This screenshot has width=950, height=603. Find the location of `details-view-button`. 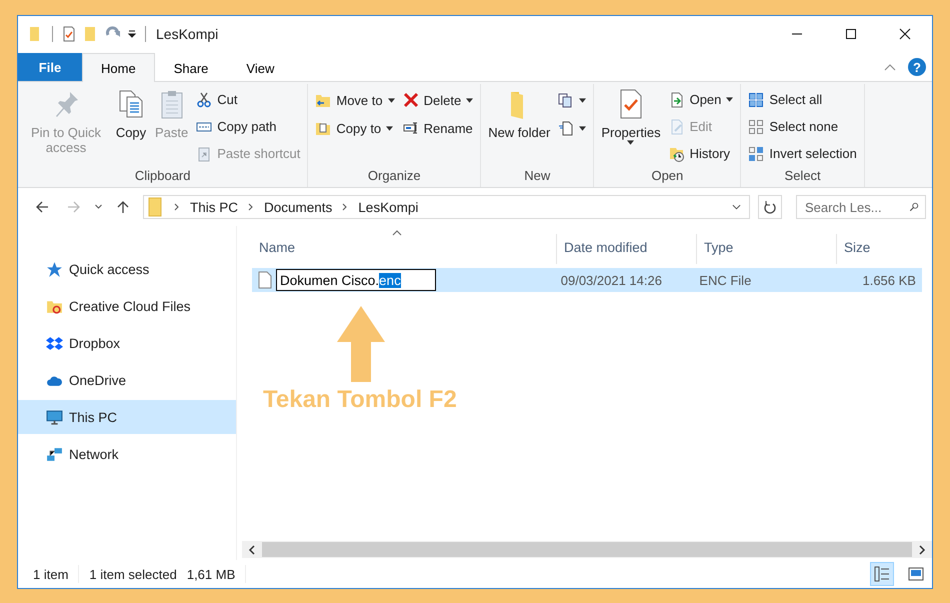

details-view-button is located at coordinates (882, 574).